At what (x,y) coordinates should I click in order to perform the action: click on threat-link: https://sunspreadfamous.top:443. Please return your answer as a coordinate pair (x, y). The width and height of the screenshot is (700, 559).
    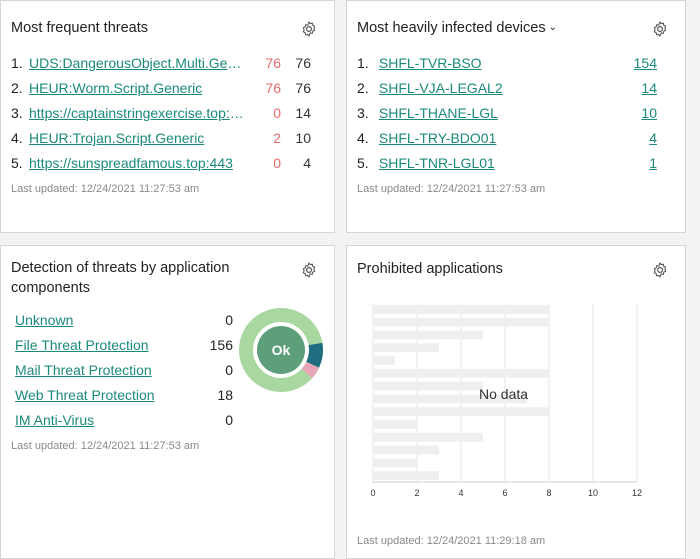
    Looking at the image, I should click on (138, 163).